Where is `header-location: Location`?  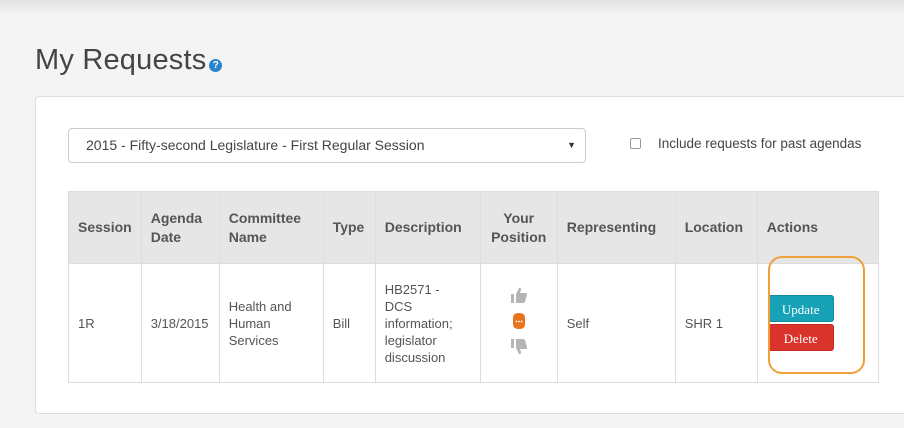 header-location: Location is located at coordinates (716, 227).